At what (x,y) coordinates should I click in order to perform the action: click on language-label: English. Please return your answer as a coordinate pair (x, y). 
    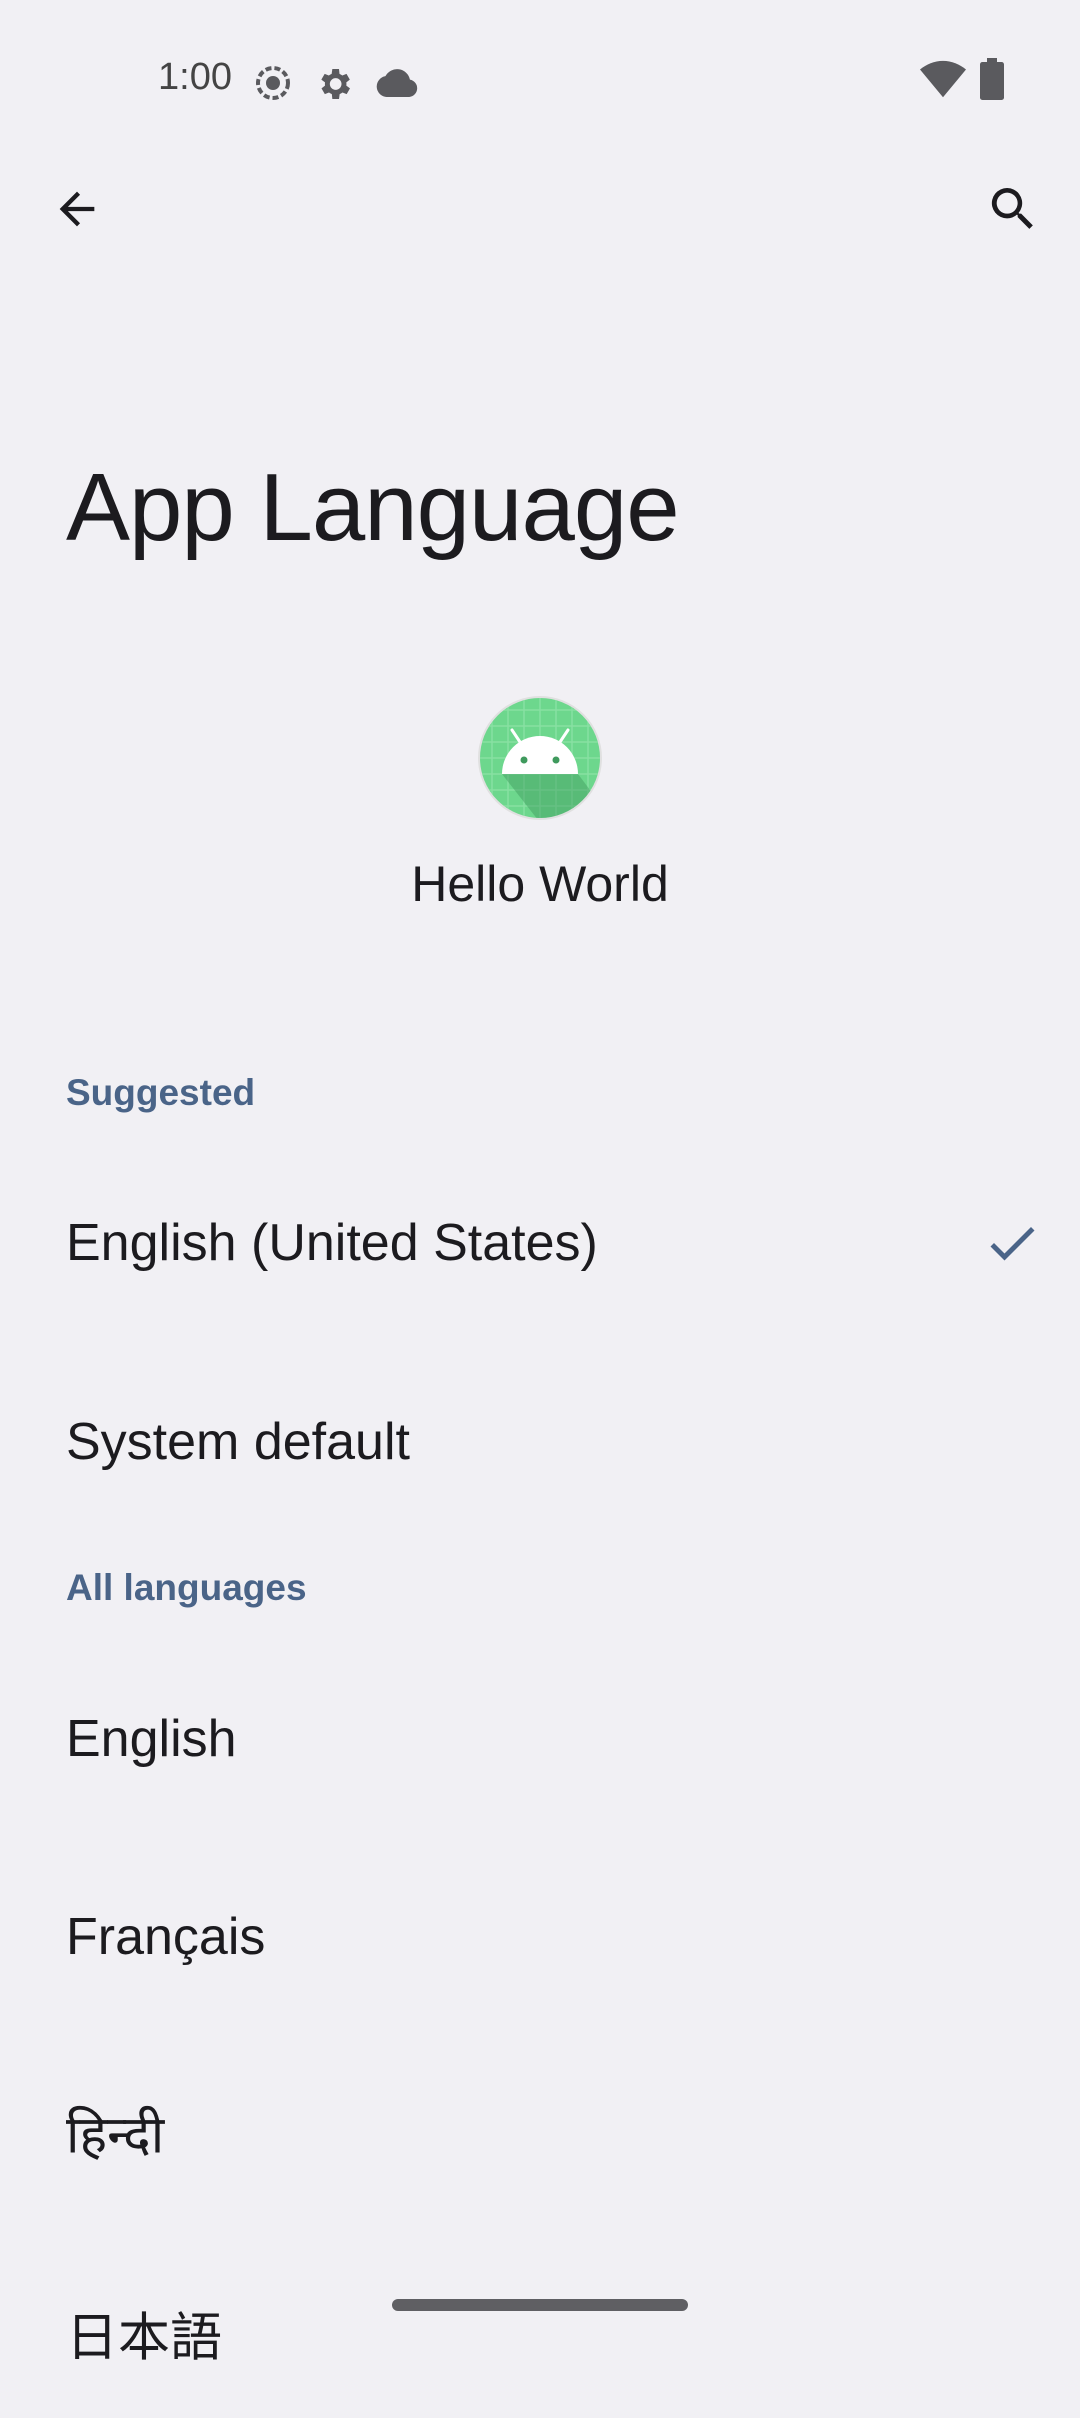
    Looking at the image, I should click on (151, 1739).